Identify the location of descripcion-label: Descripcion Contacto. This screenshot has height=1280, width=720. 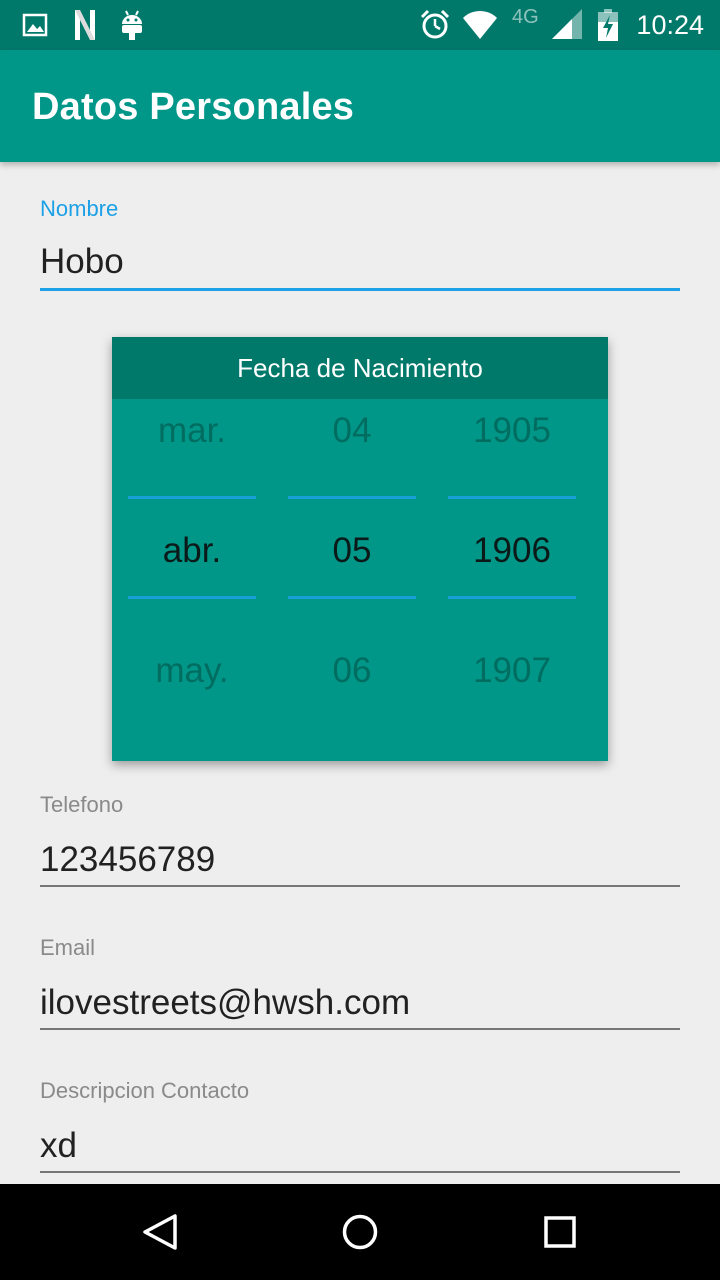
(145, 1090).